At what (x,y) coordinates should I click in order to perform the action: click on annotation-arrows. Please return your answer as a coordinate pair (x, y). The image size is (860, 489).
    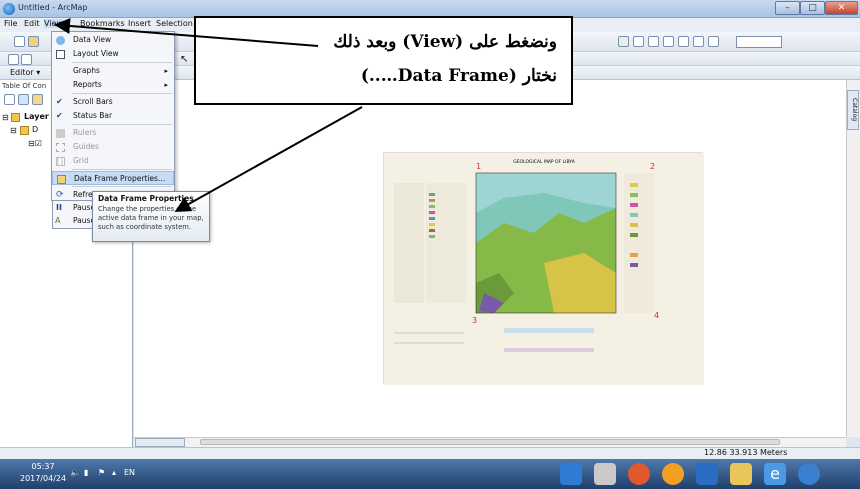
    Looking at the image, I should click on (208, 114).